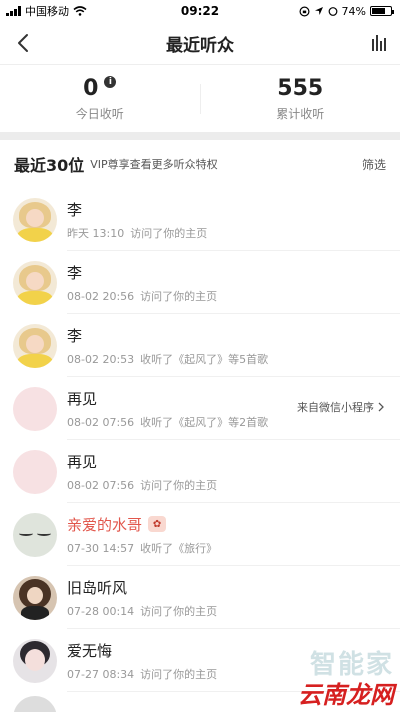 The image size is (400, 712). Describe the element at coordinates (332, 11) in the screenshot. I see `alarm-icon` at that location.